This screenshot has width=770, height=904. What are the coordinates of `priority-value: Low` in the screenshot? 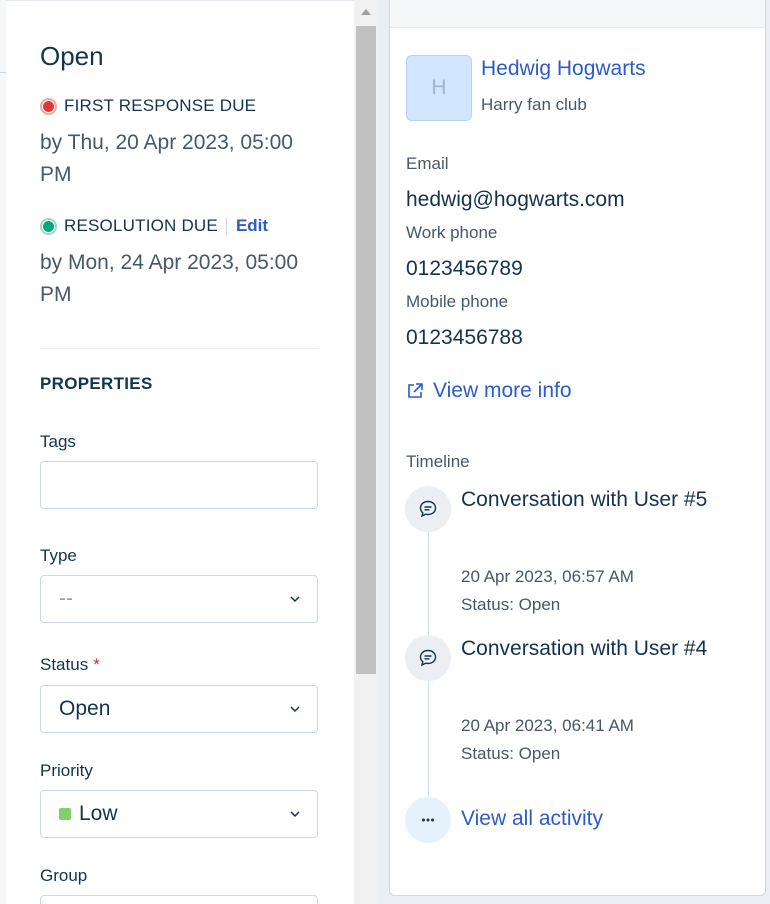 It's located at (98, 813).